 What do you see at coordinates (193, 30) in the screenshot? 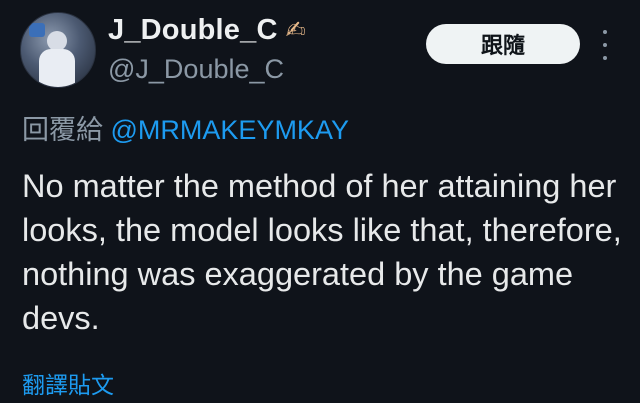
I see `display-name: J_Double_C` at bounding box center [193, 30].